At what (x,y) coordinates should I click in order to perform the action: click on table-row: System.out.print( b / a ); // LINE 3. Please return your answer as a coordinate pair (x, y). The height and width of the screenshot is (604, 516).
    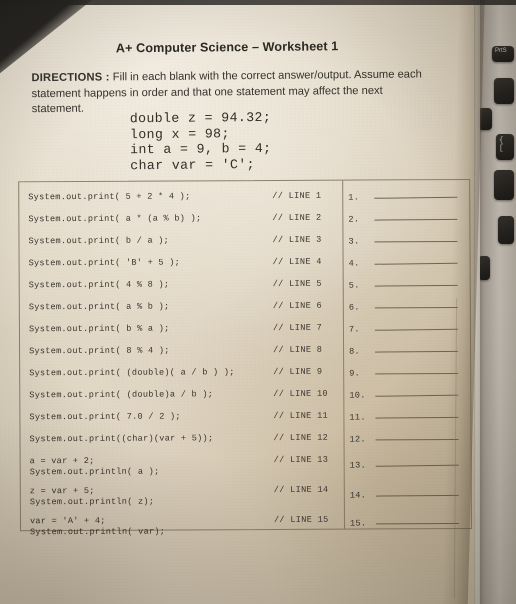
    Looking at the image, I should click on (180, 241).